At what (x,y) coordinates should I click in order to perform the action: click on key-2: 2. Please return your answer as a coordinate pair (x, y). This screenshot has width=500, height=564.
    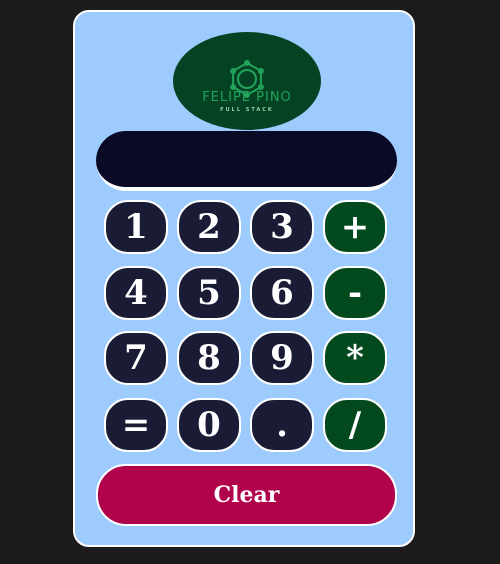
    Looking at the image, I should click on (209, 227).